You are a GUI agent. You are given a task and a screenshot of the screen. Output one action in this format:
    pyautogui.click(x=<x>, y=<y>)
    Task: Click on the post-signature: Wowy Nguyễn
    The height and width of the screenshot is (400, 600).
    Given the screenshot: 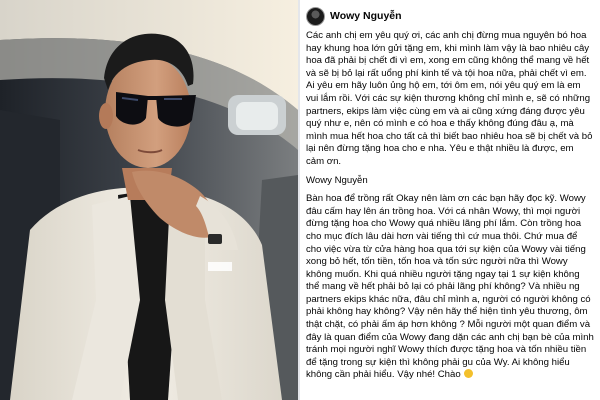 What is the action you would take?
    pyautogui.click(x=337, y=180)
    